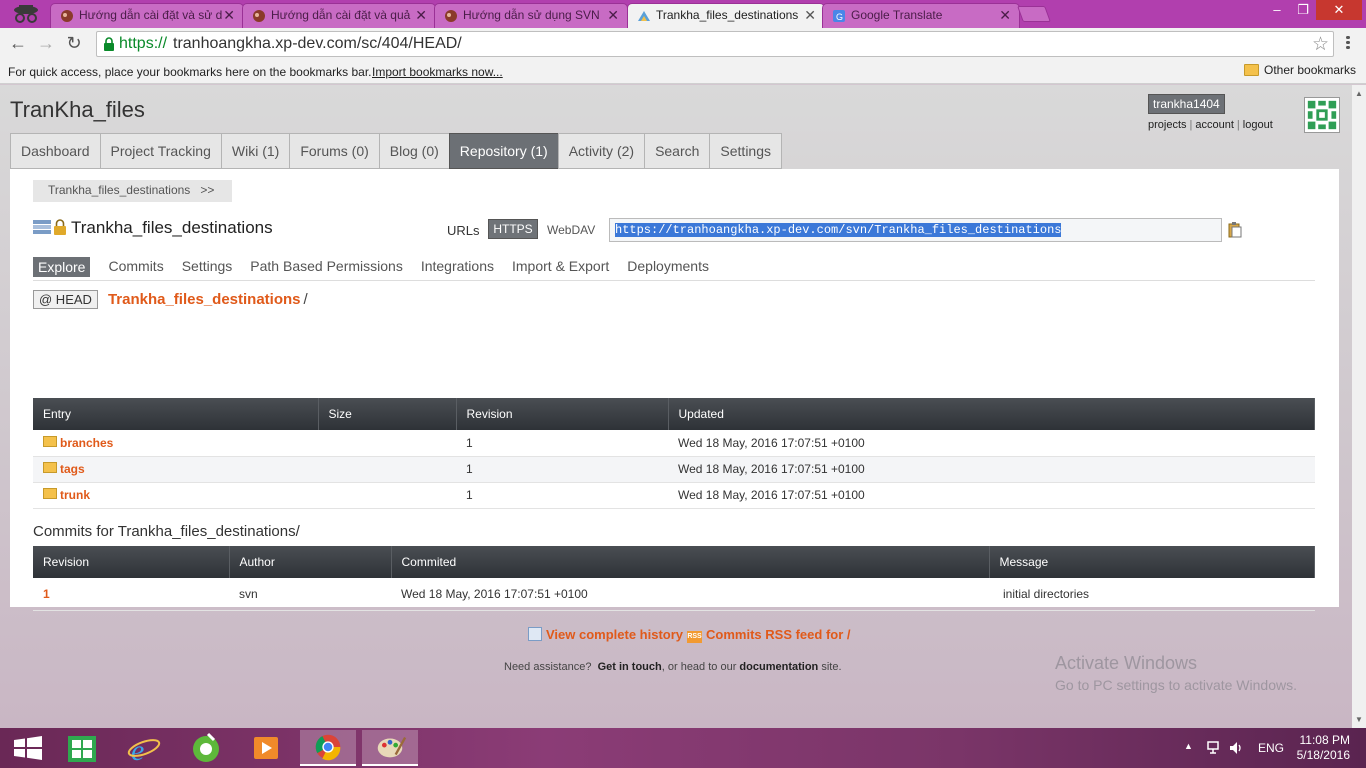 Image resolution: width=1366 pixels, height=768 pixels. I want to click on subnav-deployments: Deployments, so click(668, 268).